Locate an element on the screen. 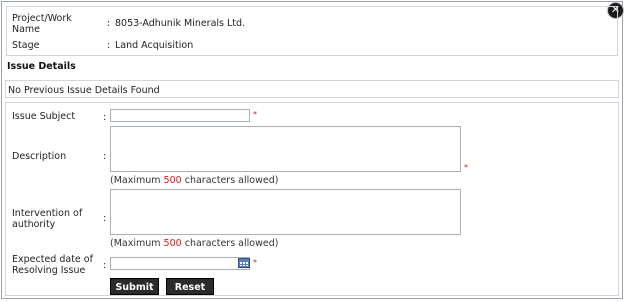 The width and height of the screenshot is (626, 302). description-colon: : is located at coordinates (105, 156).